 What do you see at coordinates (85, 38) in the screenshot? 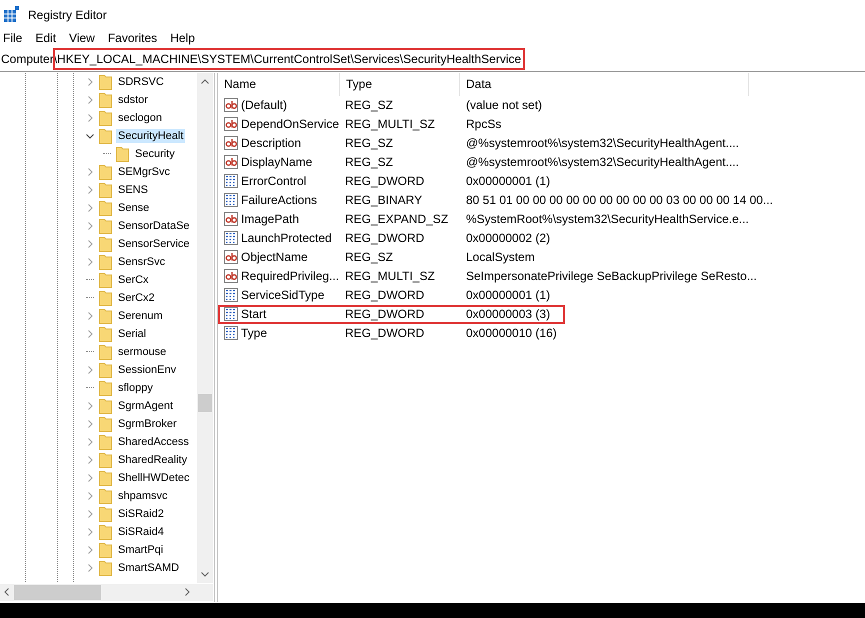
I see `menu-item: View` at bounding box center [85, 38].